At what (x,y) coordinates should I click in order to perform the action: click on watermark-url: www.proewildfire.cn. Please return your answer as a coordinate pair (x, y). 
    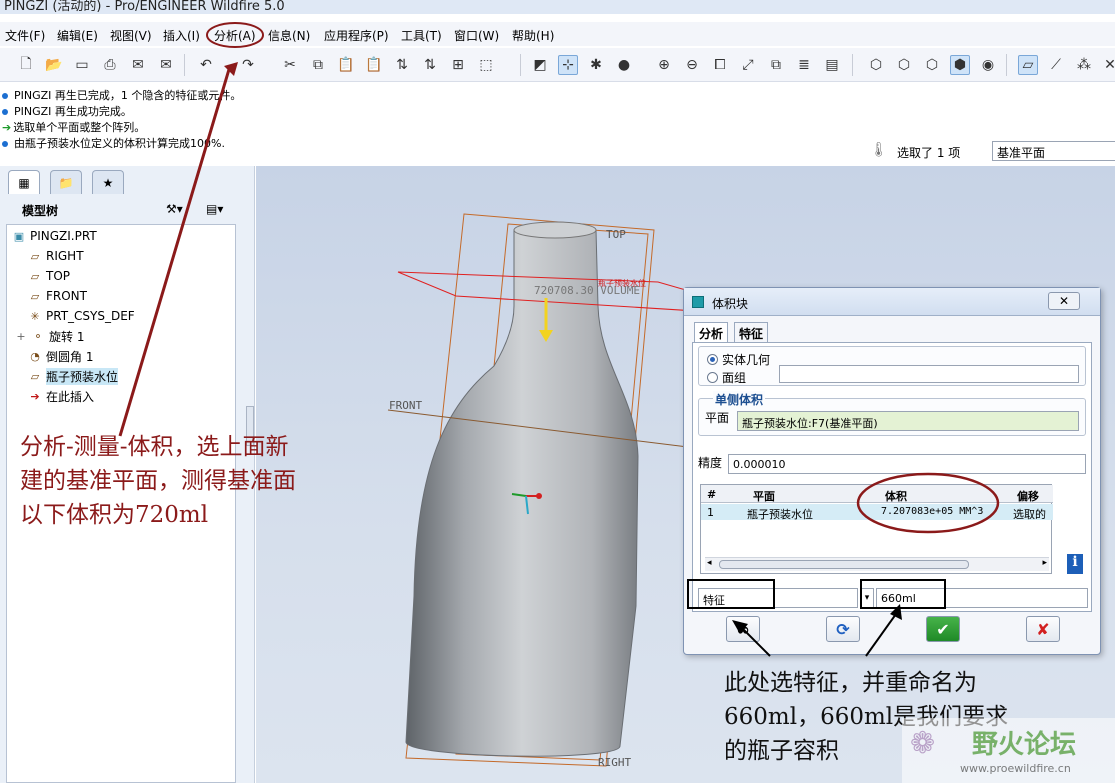
    Looking at the image, I should click on (1015, 768).